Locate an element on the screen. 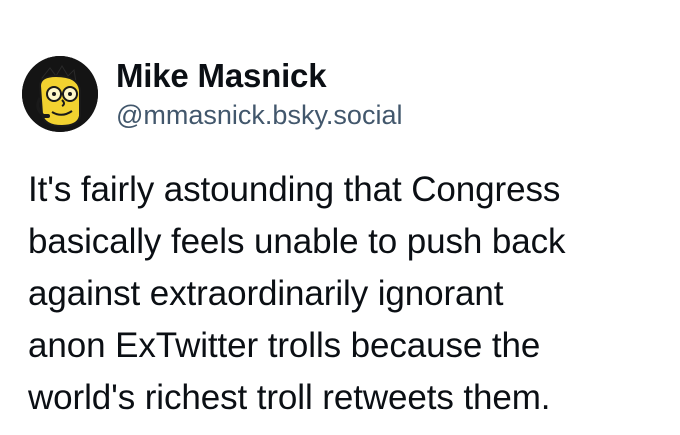 The height and width of the screenshot is (435, 680). author-avatar is located at coordinates (60, 94).